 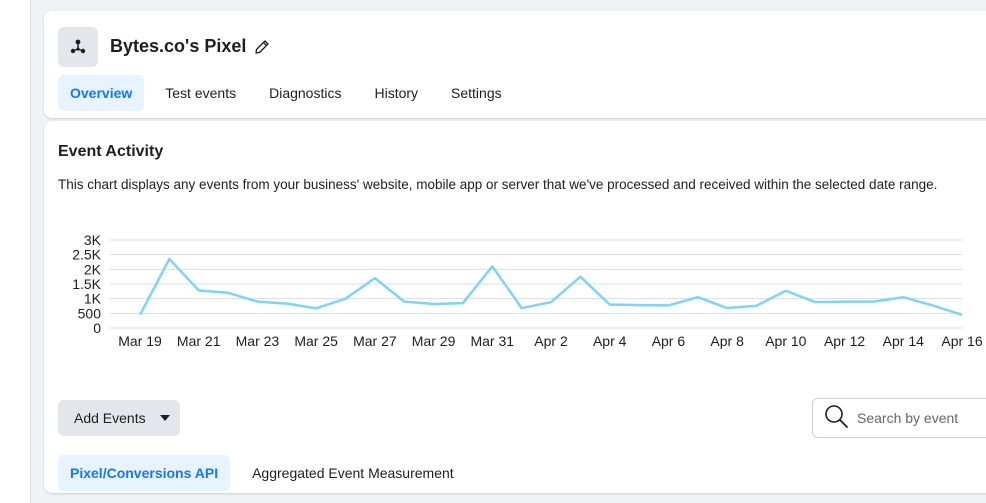 What do you see at coordinates (93, 240) in the screenshot?
I see `y-tick-label: 3K` at bounding box center [93, 240].